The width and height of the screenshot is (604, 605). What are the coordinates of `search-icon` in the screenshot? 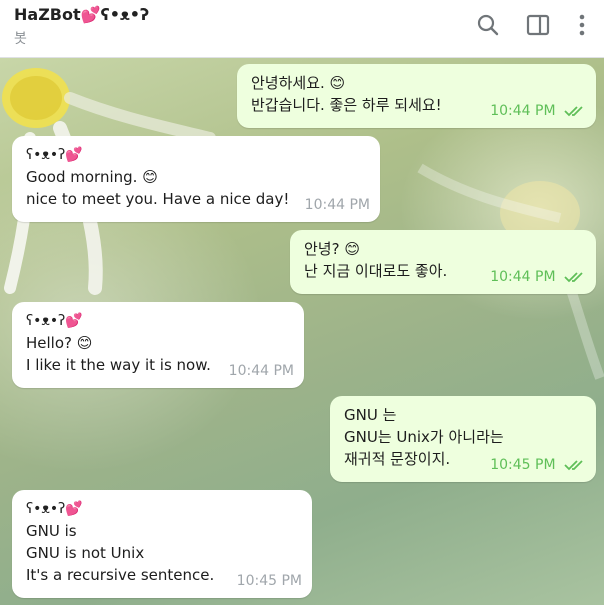 It's located at (488, 25).